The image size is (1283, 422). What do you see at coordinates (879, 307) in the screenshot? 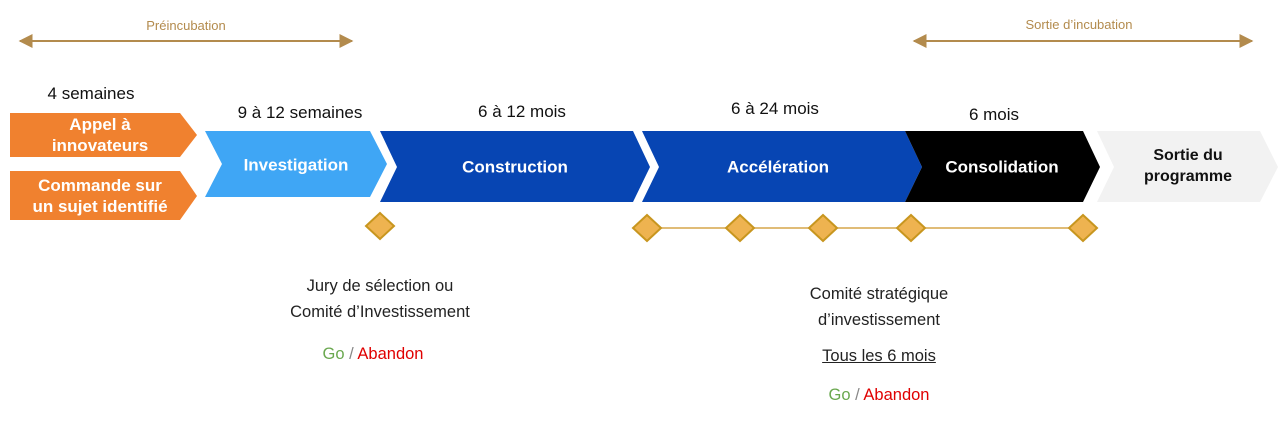
I see `comite-caption: Comité stratégique d’investissement` at bounding box center [879, 307].